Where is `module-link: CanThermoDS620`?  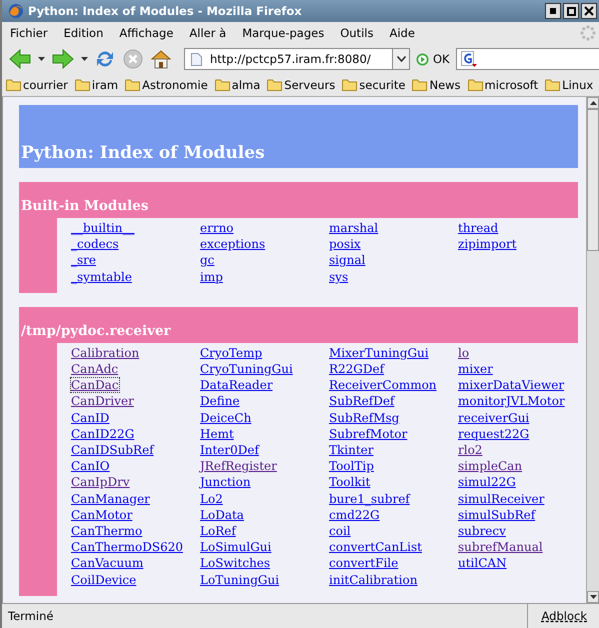 module-link: CanThermoDS620 is located at coordinates (127, 547).